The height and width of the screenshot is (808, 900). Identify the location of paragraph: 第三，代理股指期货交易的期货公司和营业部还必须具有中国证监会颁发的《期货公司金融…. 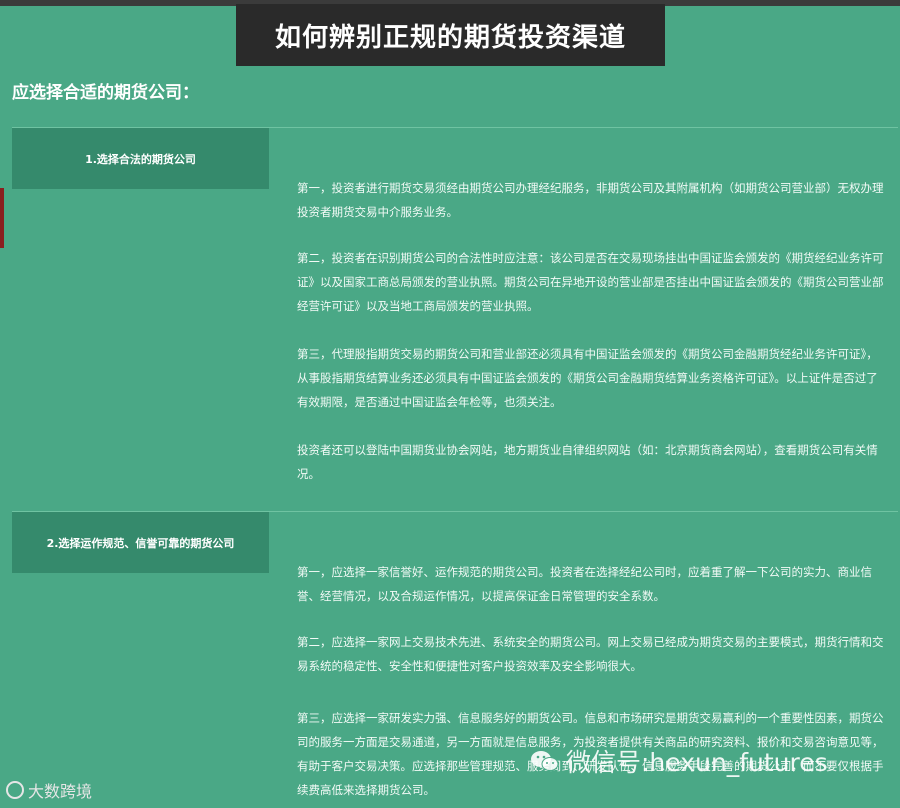
(587, 378).